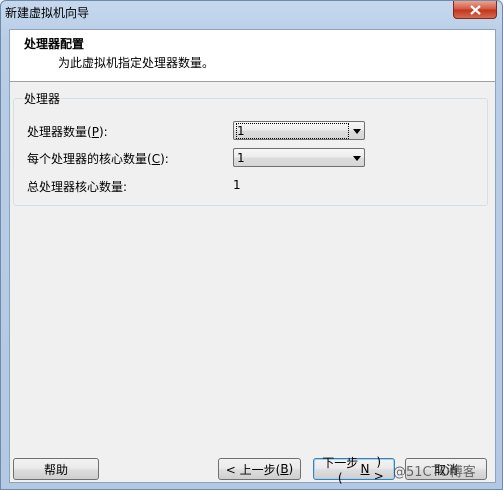 The height and width of the screenshot is (490, 503). What do you see at coordinates (77, 187) in the screenshot?
I see `total-cores-label: 总处理器核心数量:` at bounding box center [77, 187].